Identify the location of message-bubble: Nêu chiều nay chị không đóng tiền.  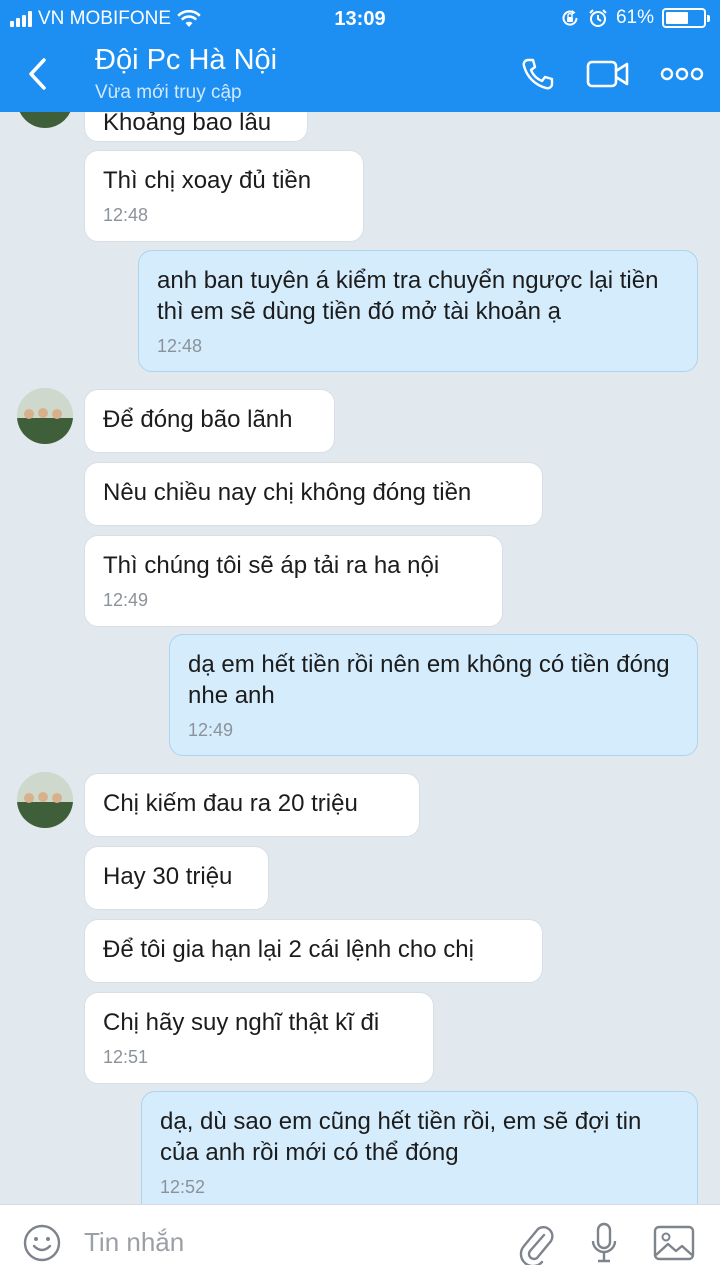
(313, 494).